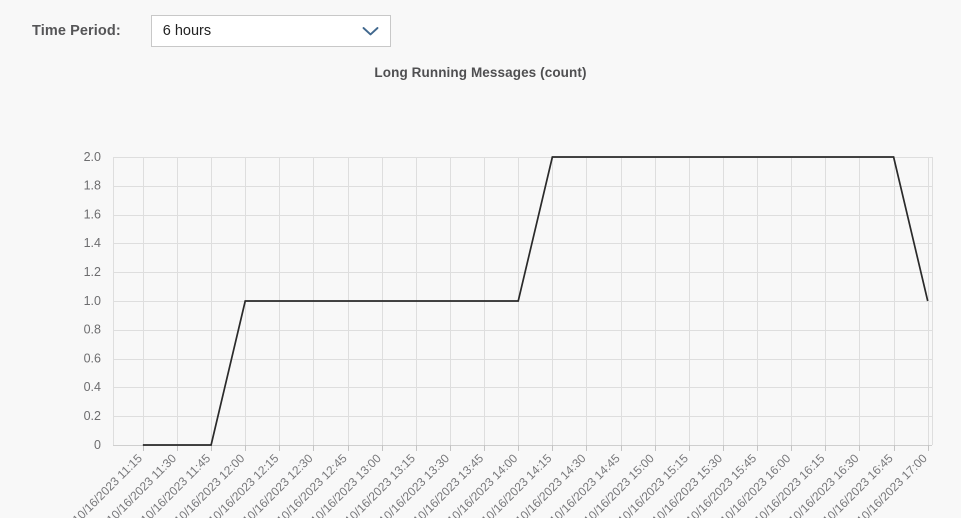  I want to click on y-axis-tick-label: 0.4, so click(92, 387).